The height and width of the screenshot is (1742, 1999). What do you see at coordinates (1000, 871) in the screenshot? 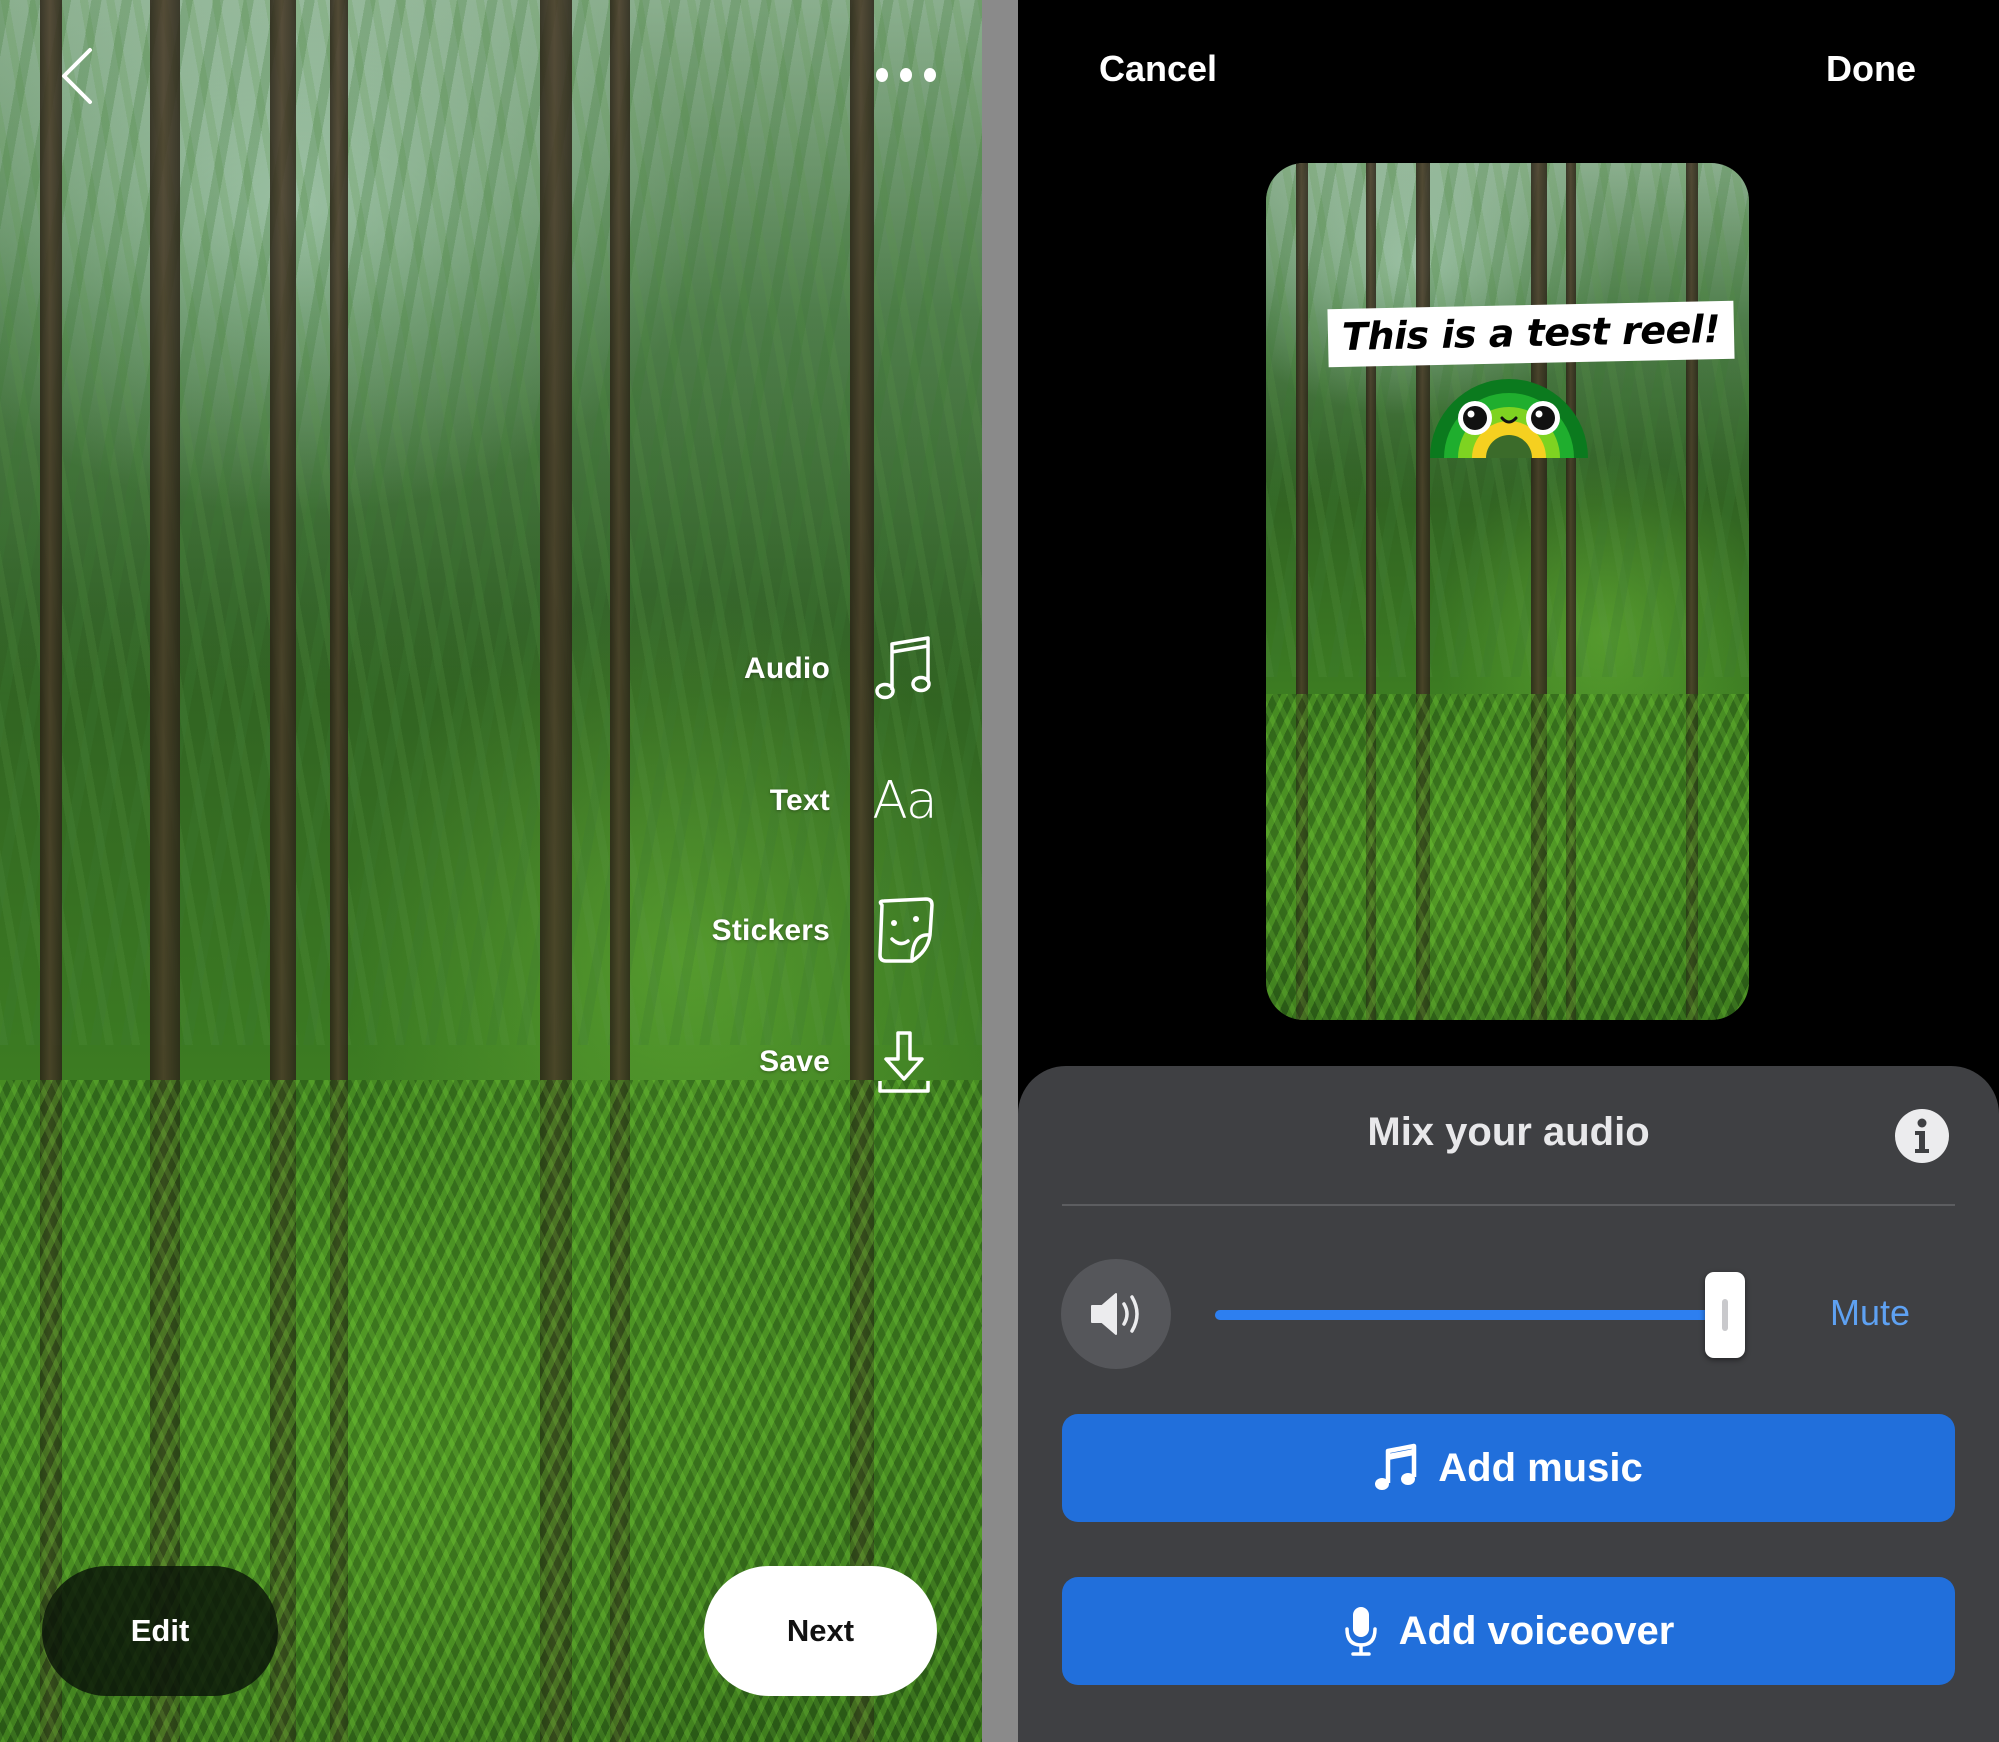
I see `panel-divider` at bounding box center [1000, 871].